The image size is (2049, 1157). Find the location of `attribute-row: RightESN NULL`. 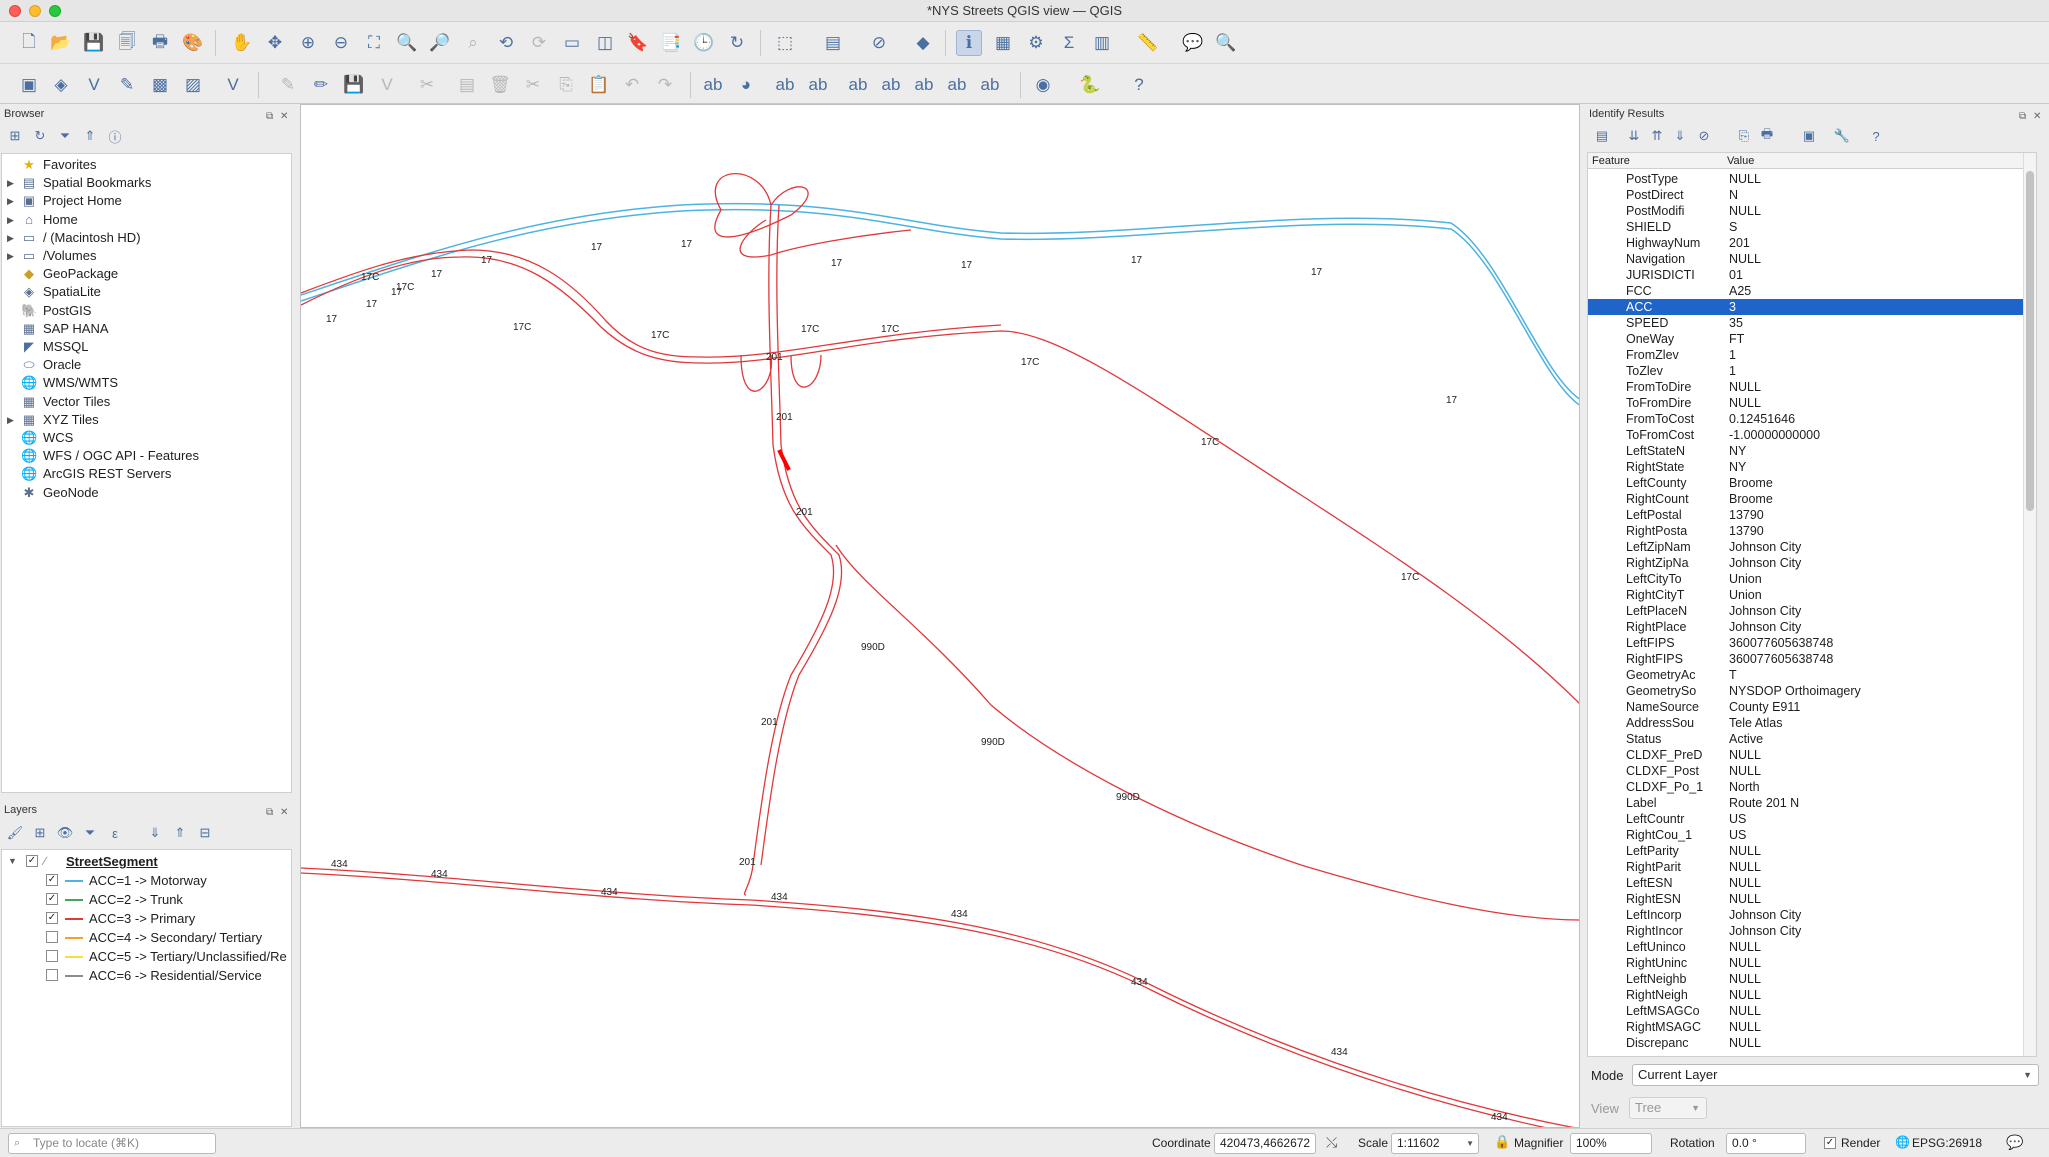

attribute-row: RightESN NULL is located at coordinates (1806, 899).